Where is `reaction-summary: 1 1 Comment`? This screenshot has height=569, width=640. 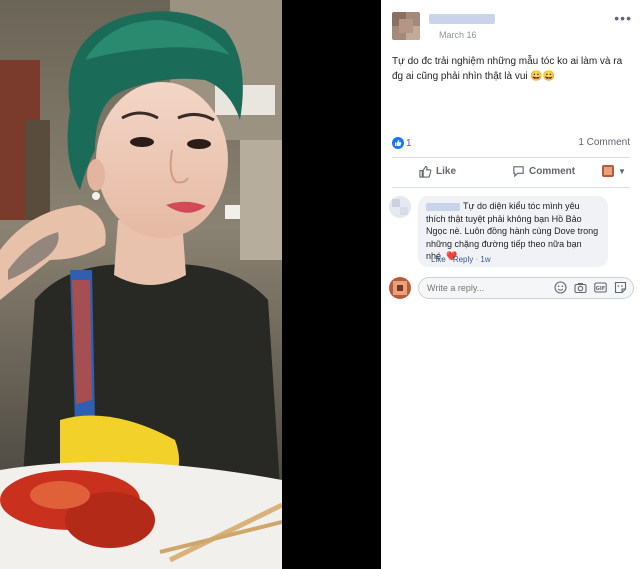
reaction-summary: 1 1 Comment is located at coordinates (511, 144).